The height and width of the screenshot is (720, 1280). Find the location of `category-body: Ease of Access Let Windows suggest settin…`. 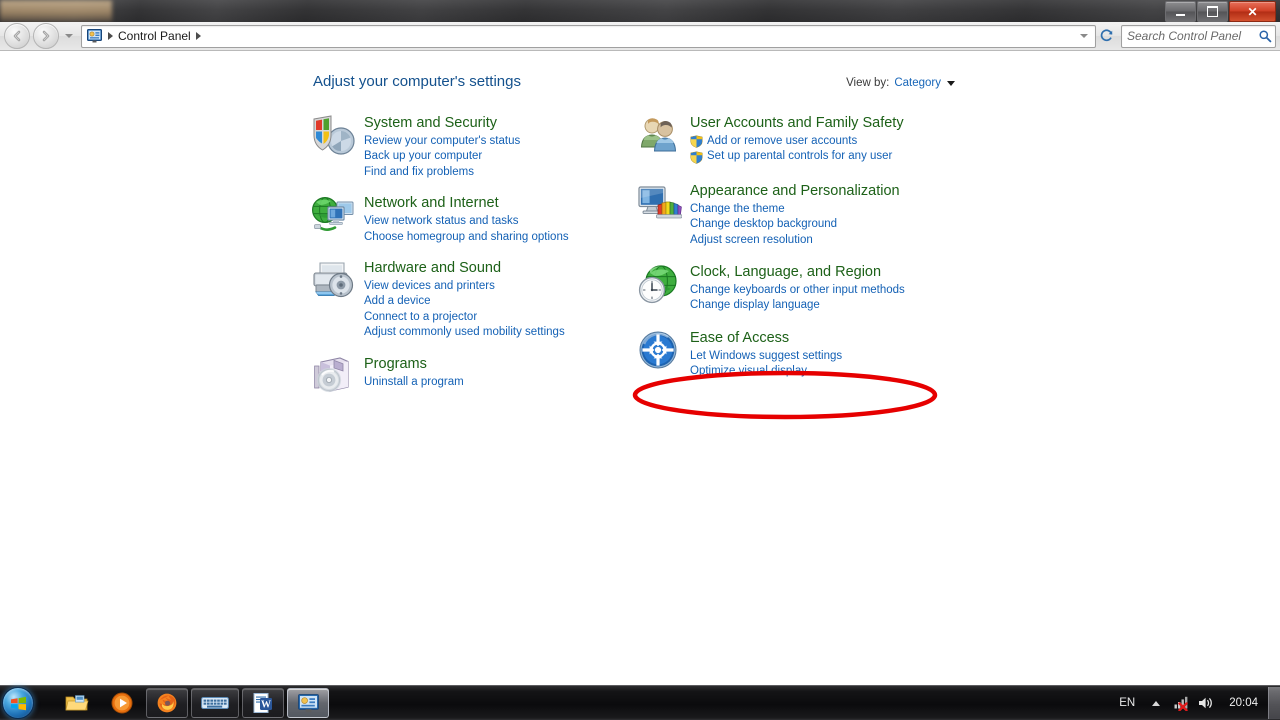

category-body: Ease of Access Let Windows suggest settin… is located at coordinates (766, 354).